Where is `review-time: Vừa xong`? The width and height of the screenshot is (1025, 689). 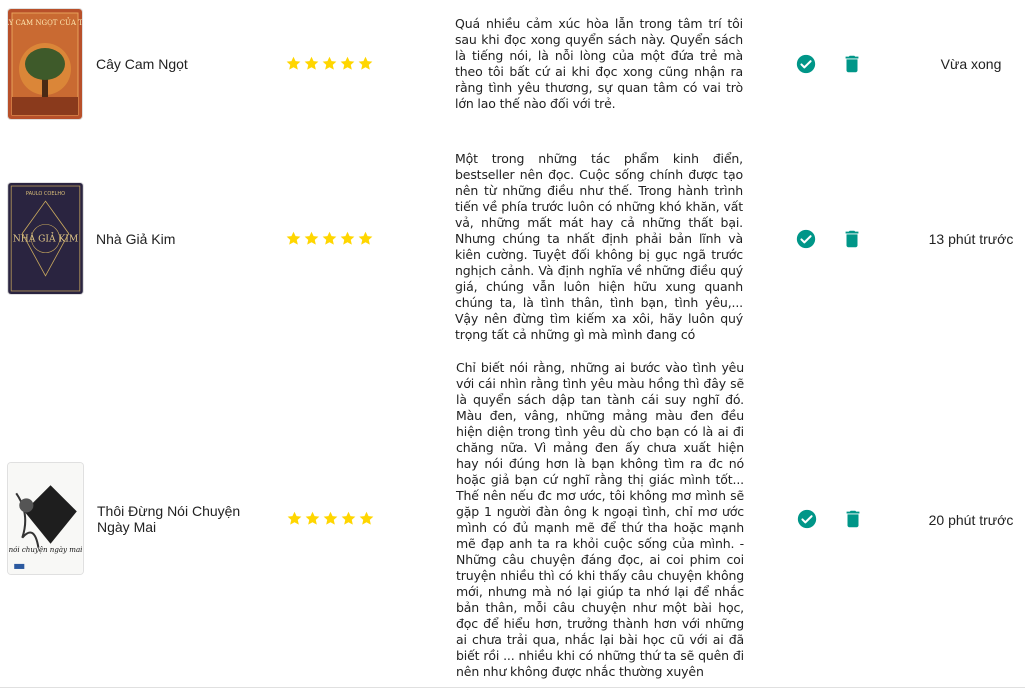 review-time: Vừa xong is located at coordinates (971, 64).